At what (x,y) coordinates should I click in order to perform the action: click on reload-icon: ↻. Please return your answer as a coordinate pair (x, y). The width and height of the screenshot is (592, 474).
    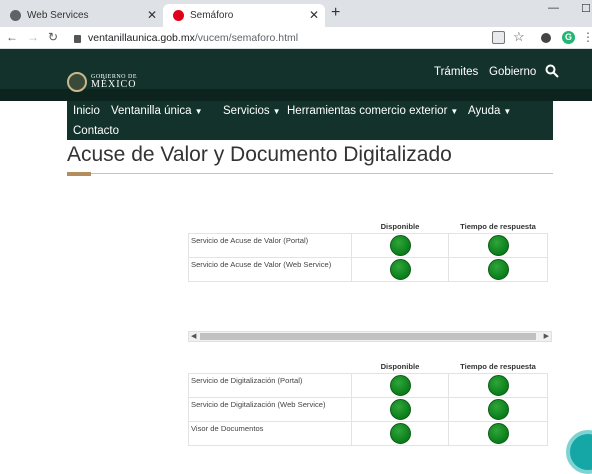
    Looking at the image, I should click on (53, 37).